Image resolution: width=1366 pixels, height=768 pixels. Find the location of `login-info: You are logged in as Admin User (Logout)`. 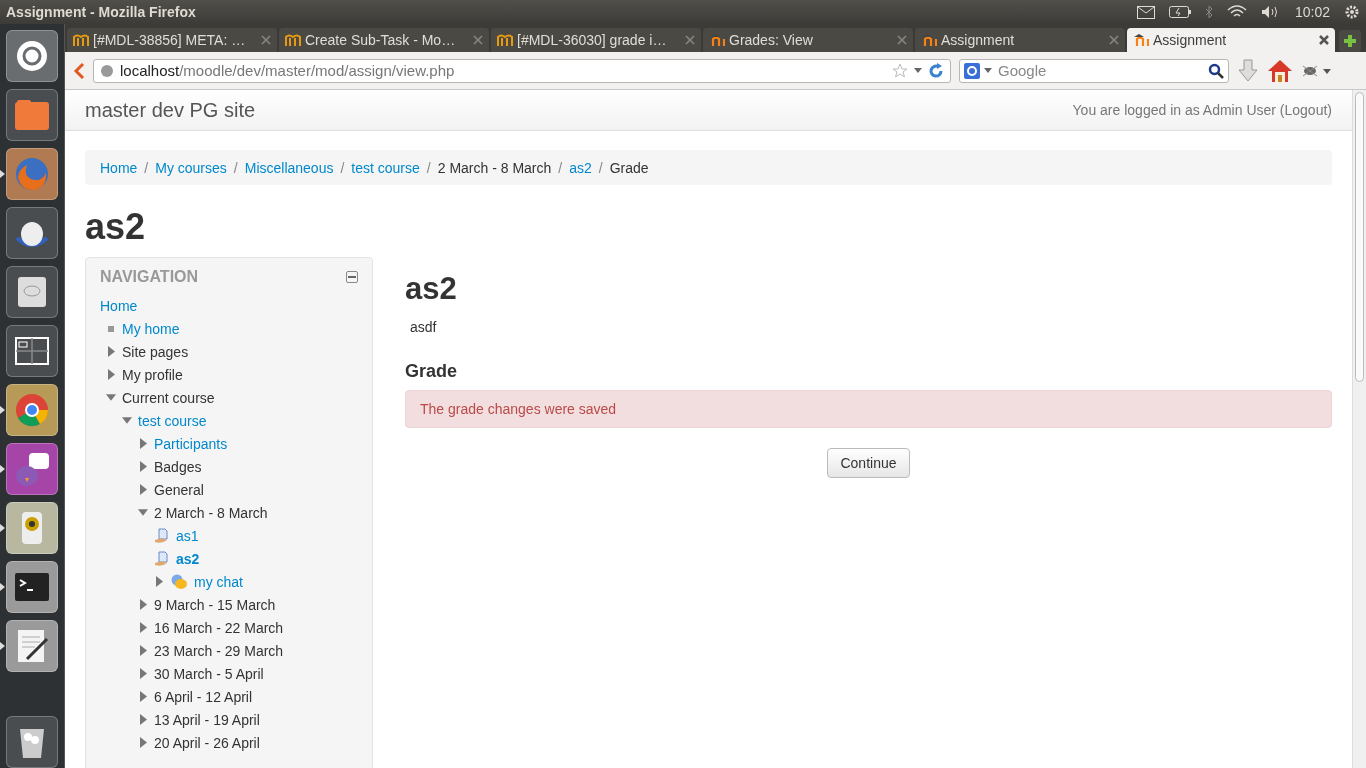

login-info: You are logged in as Admin User (Logout) is located at coordinates (1202, 110).